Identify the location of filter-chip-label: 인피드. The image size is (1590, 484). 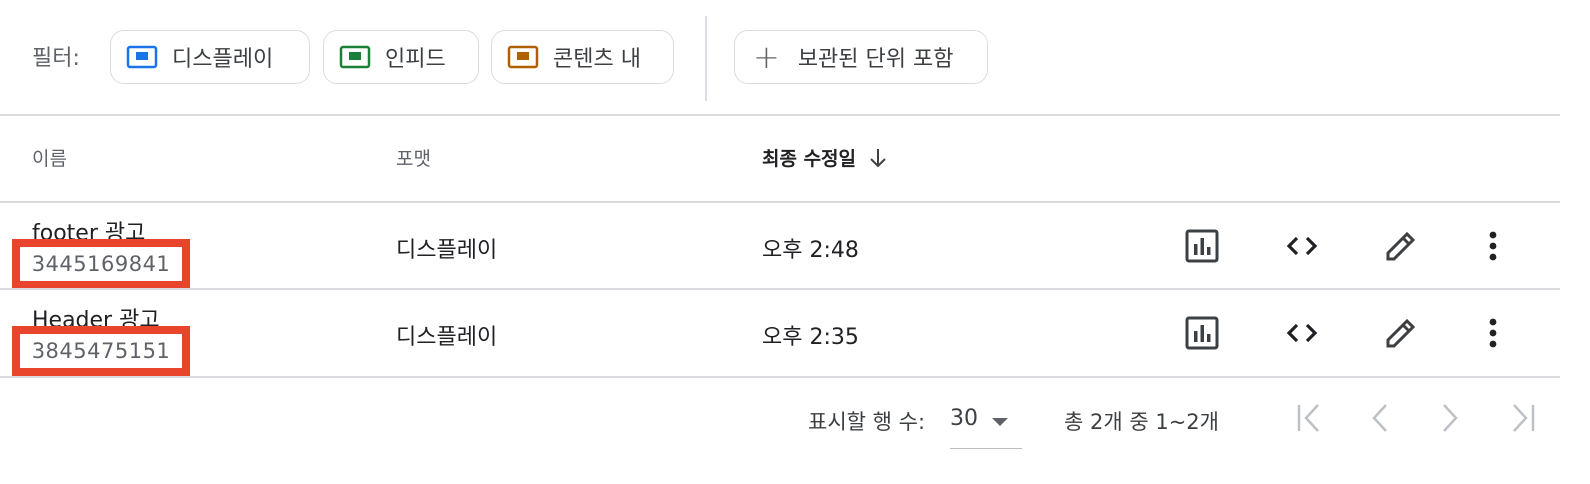
(415, 59).